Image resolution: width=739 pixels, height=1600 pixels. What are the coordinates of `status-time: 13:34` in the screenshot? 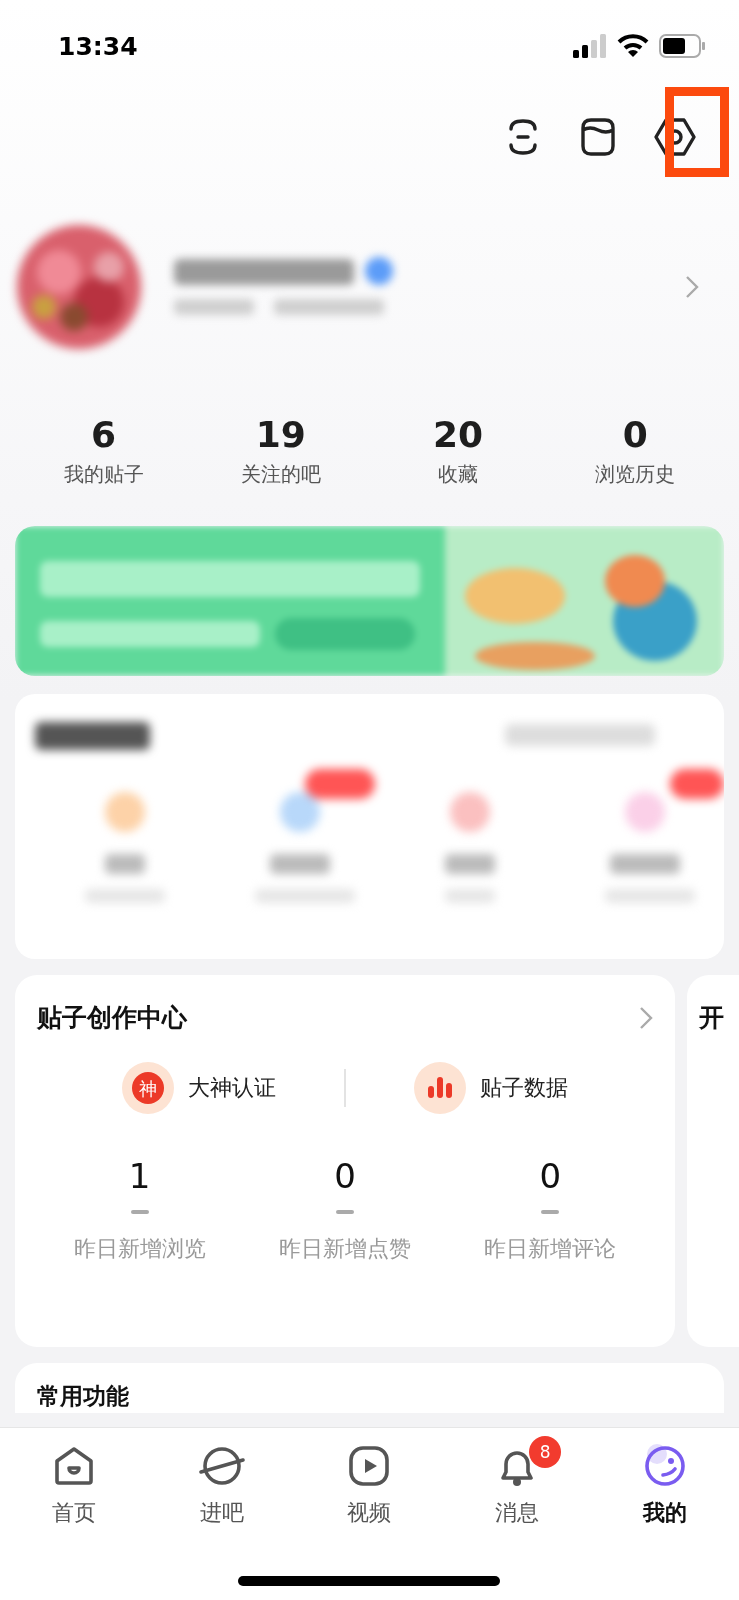 It's located at (98, 46).